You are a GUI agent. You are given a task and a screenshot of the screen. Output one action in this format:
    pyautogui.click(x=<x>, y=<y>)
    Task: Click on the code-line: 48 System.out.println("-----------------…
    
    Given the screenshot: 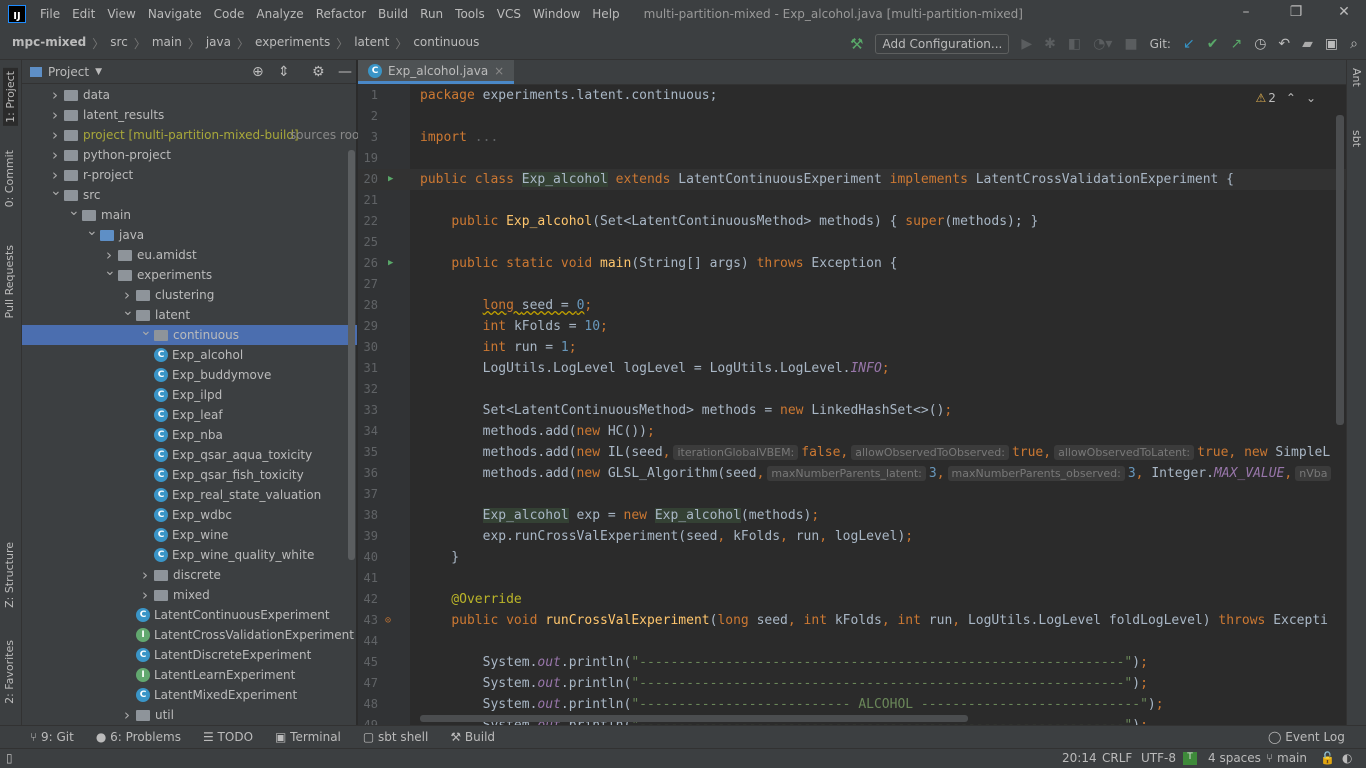 What is the action you would take?
    pyautogui.click(x=852, y=704)
    